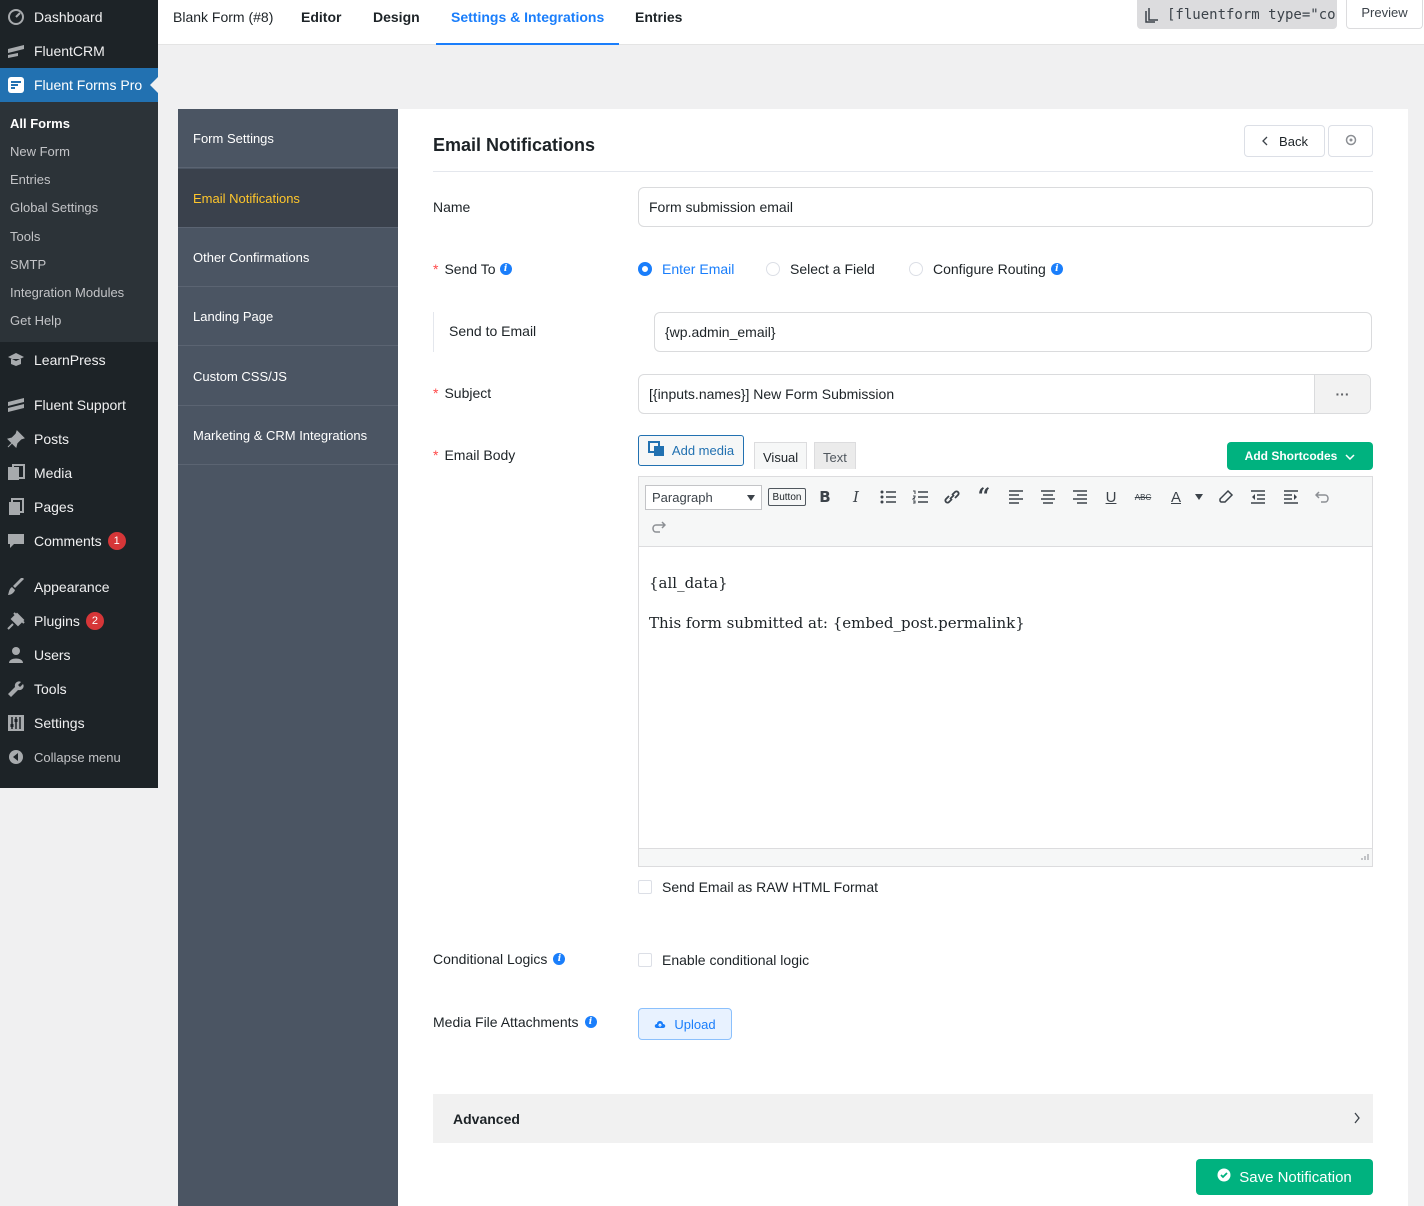  I want to click on save-notification-button: Save Notification, so click(1284, 1177).